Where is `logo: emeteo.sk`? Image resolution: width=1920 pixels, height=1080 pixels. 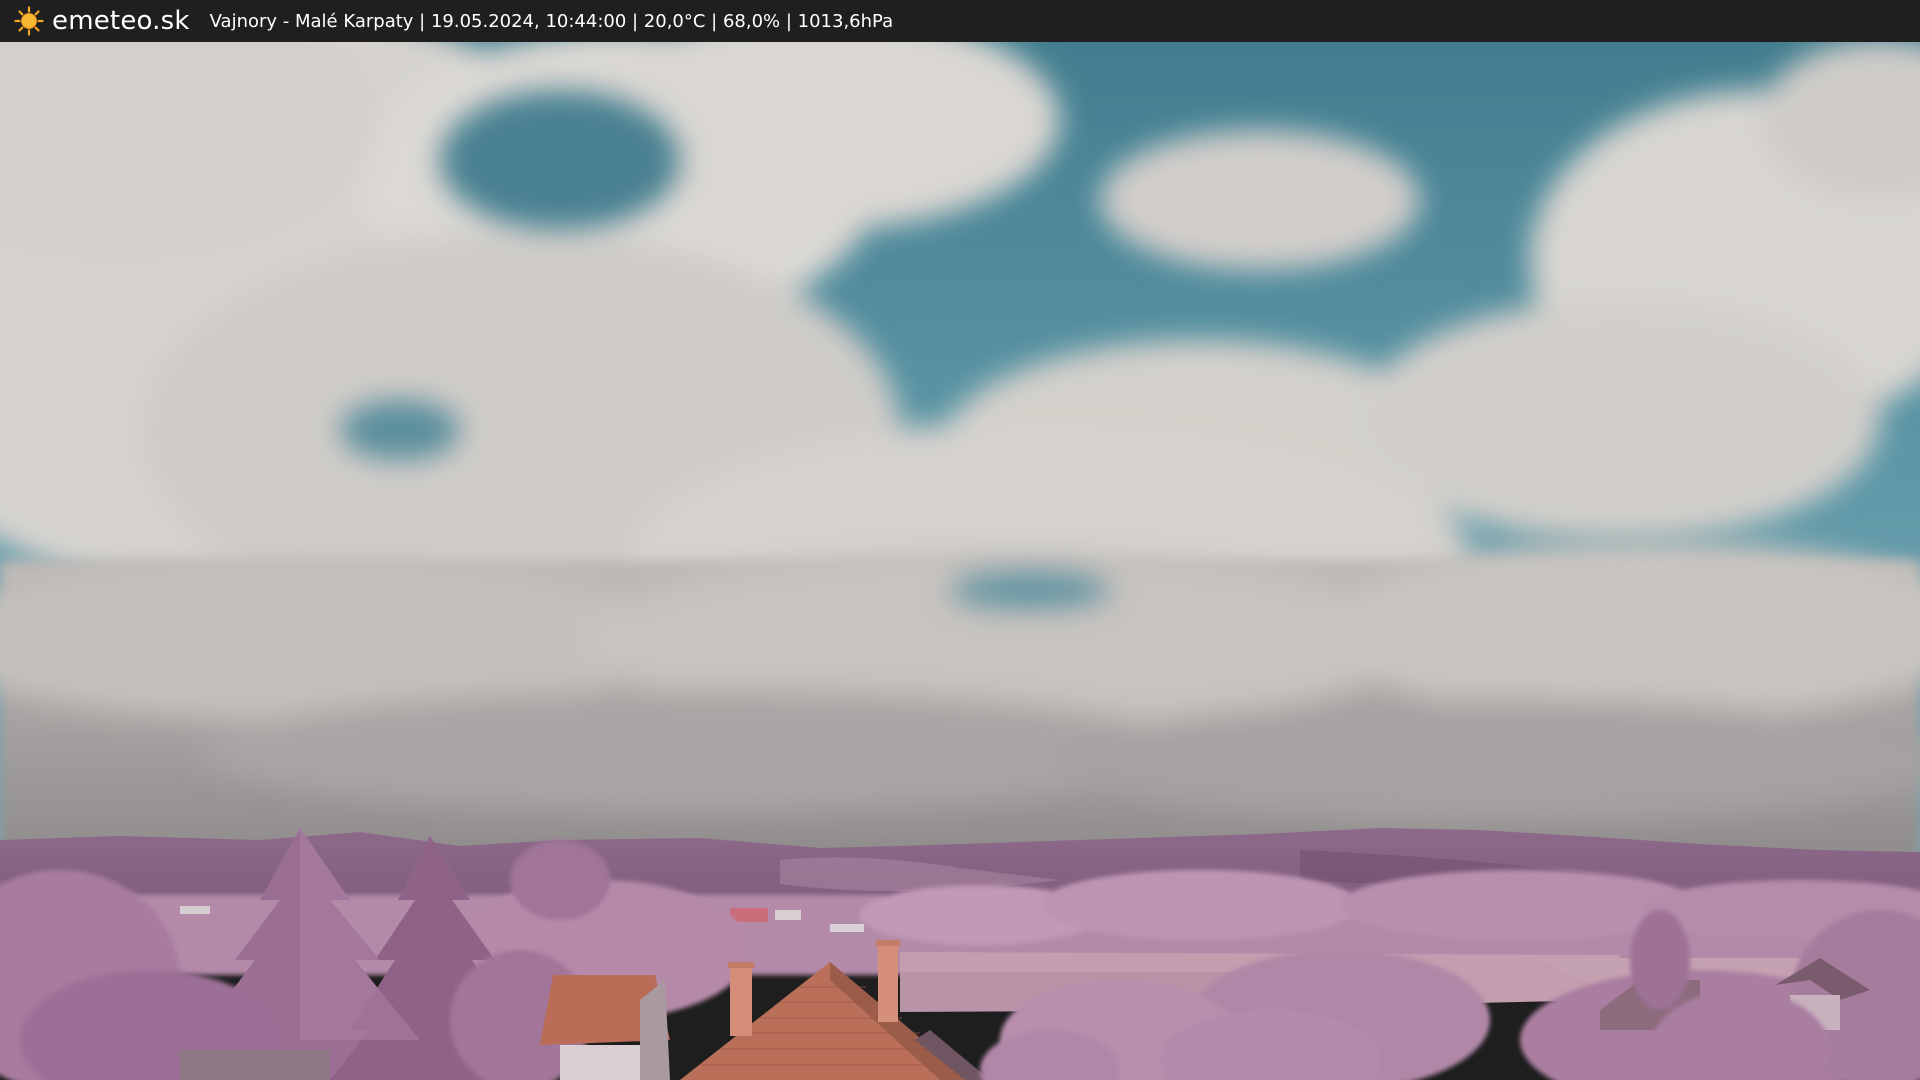
logo: emeteo.sk is located at coordinates (102, 21).